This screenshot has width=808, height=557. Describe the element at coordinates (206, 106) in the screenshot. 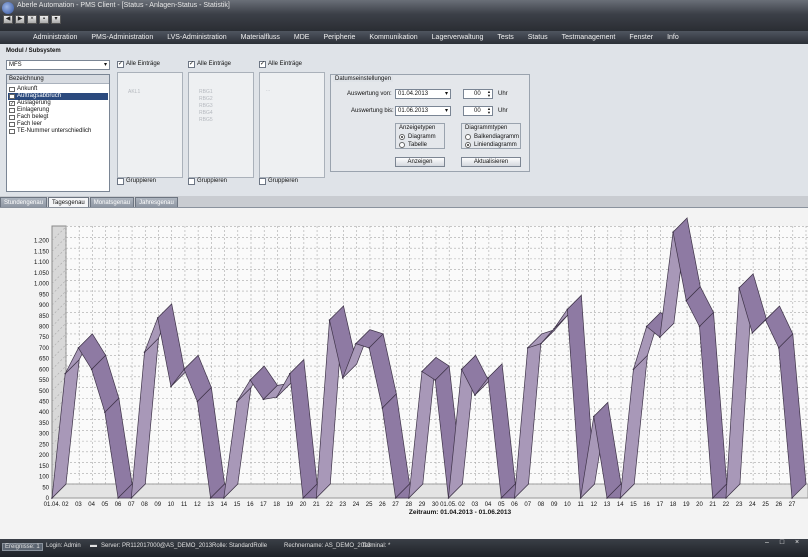

I see `list-item: RBG3` at that location.